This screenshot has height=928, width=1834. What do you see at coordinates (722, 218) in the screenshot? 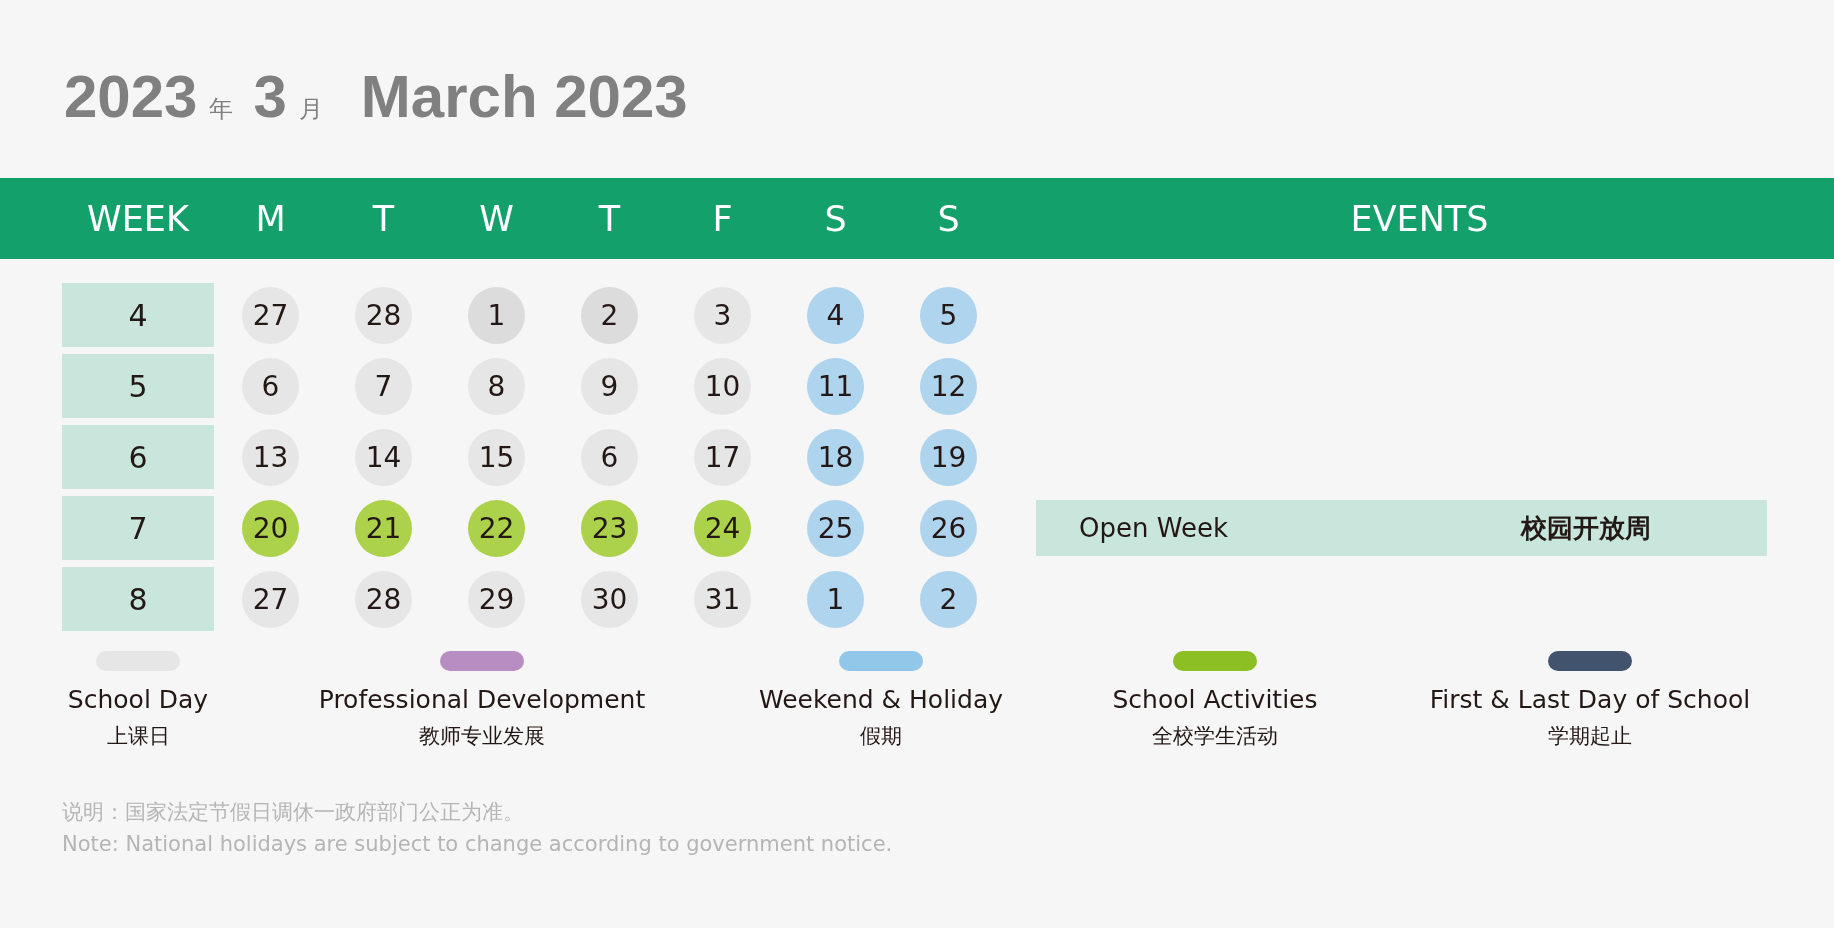
I see `column-heading: F` at bounding box center [722, 218].